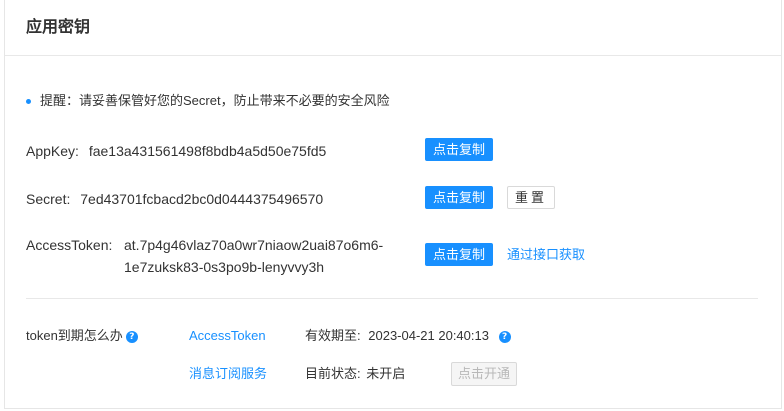 The image size is (784, 411). What do you see at coordinates (52, 151) in the screenshot?
I see `appkey-label: AppKey:` at bounding box center [52, 151].